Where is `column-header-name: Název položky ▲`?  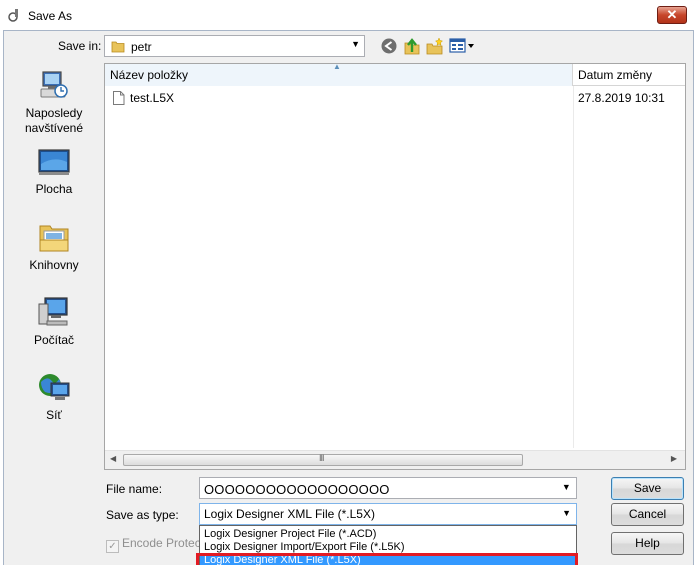
column-header-name: Název položky ▲ is located at coordinates (339, 74).